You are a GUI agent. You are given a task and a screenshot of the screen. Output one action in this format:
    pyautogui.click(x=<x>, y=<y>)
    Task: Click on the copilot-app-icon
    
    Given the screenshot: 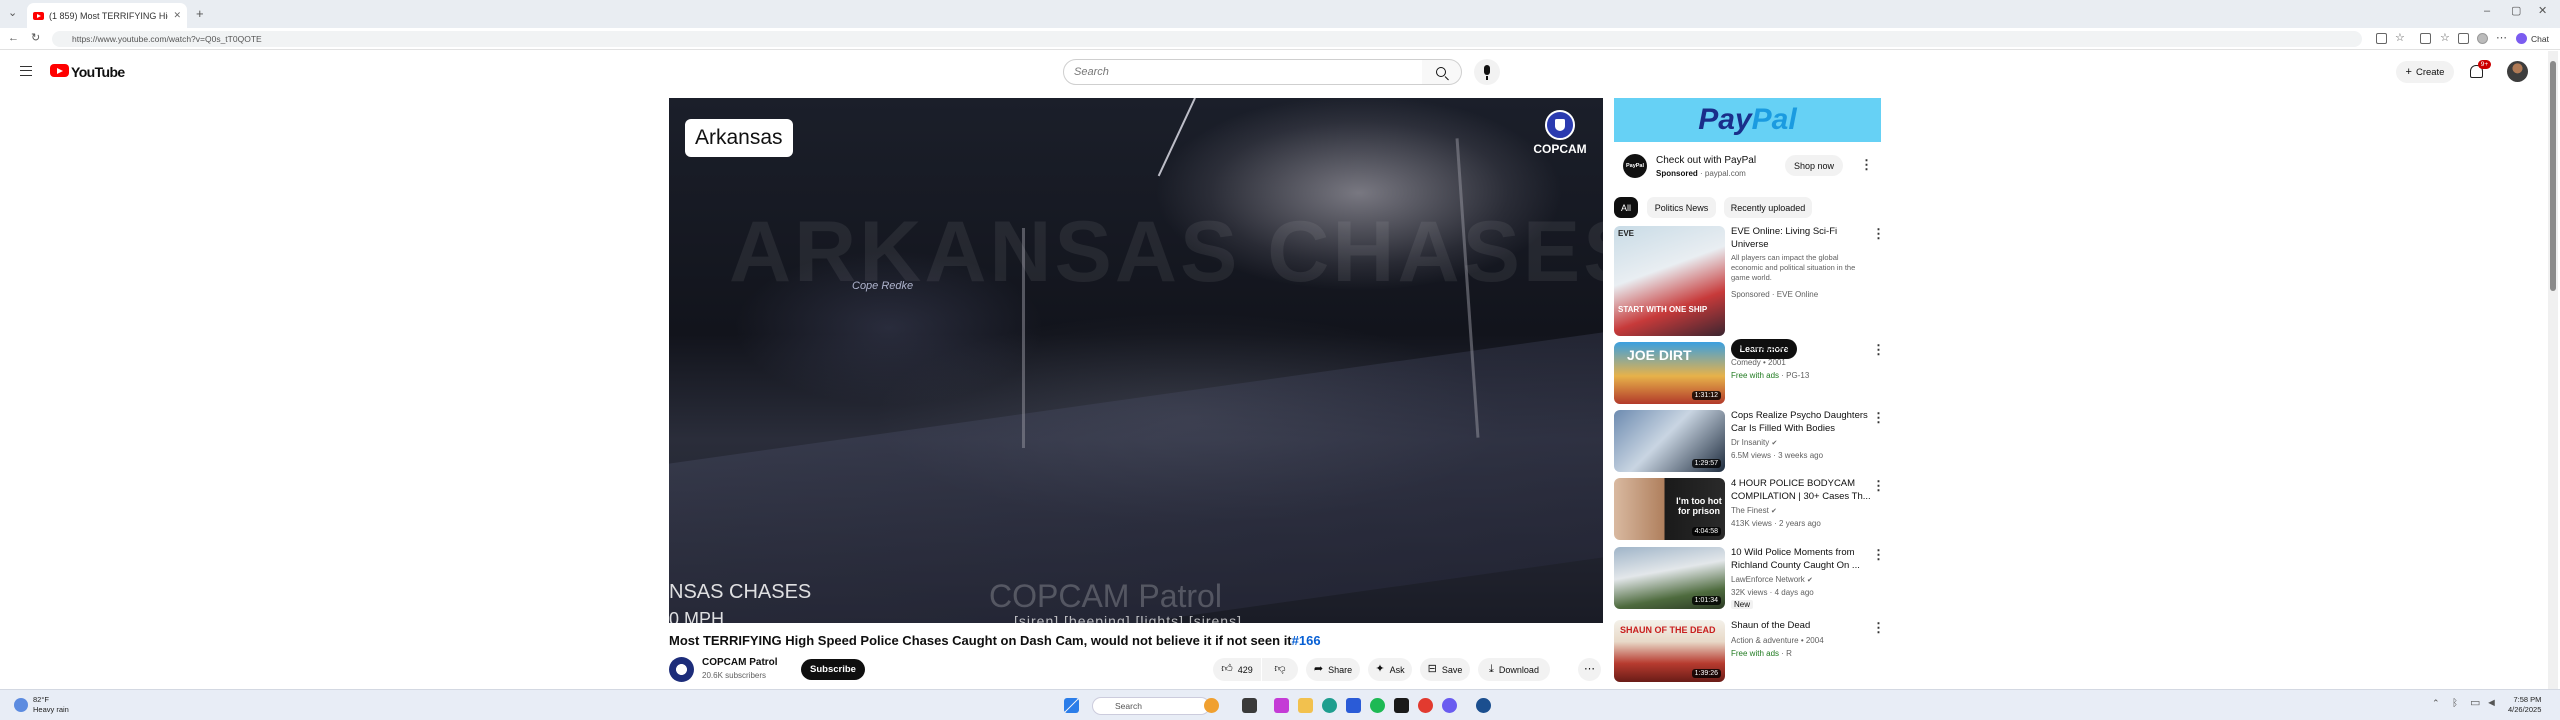 What is the action you would take?
    pyautogui.click(x=1281, y=705)
    